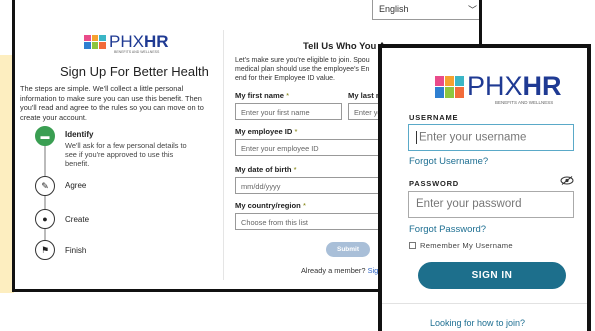 The image size is (595, 331). What do you see at coordinates (373, 270) in the screenshot?
I see `sign-in-link: Sig` at bounding box center [373, 270].